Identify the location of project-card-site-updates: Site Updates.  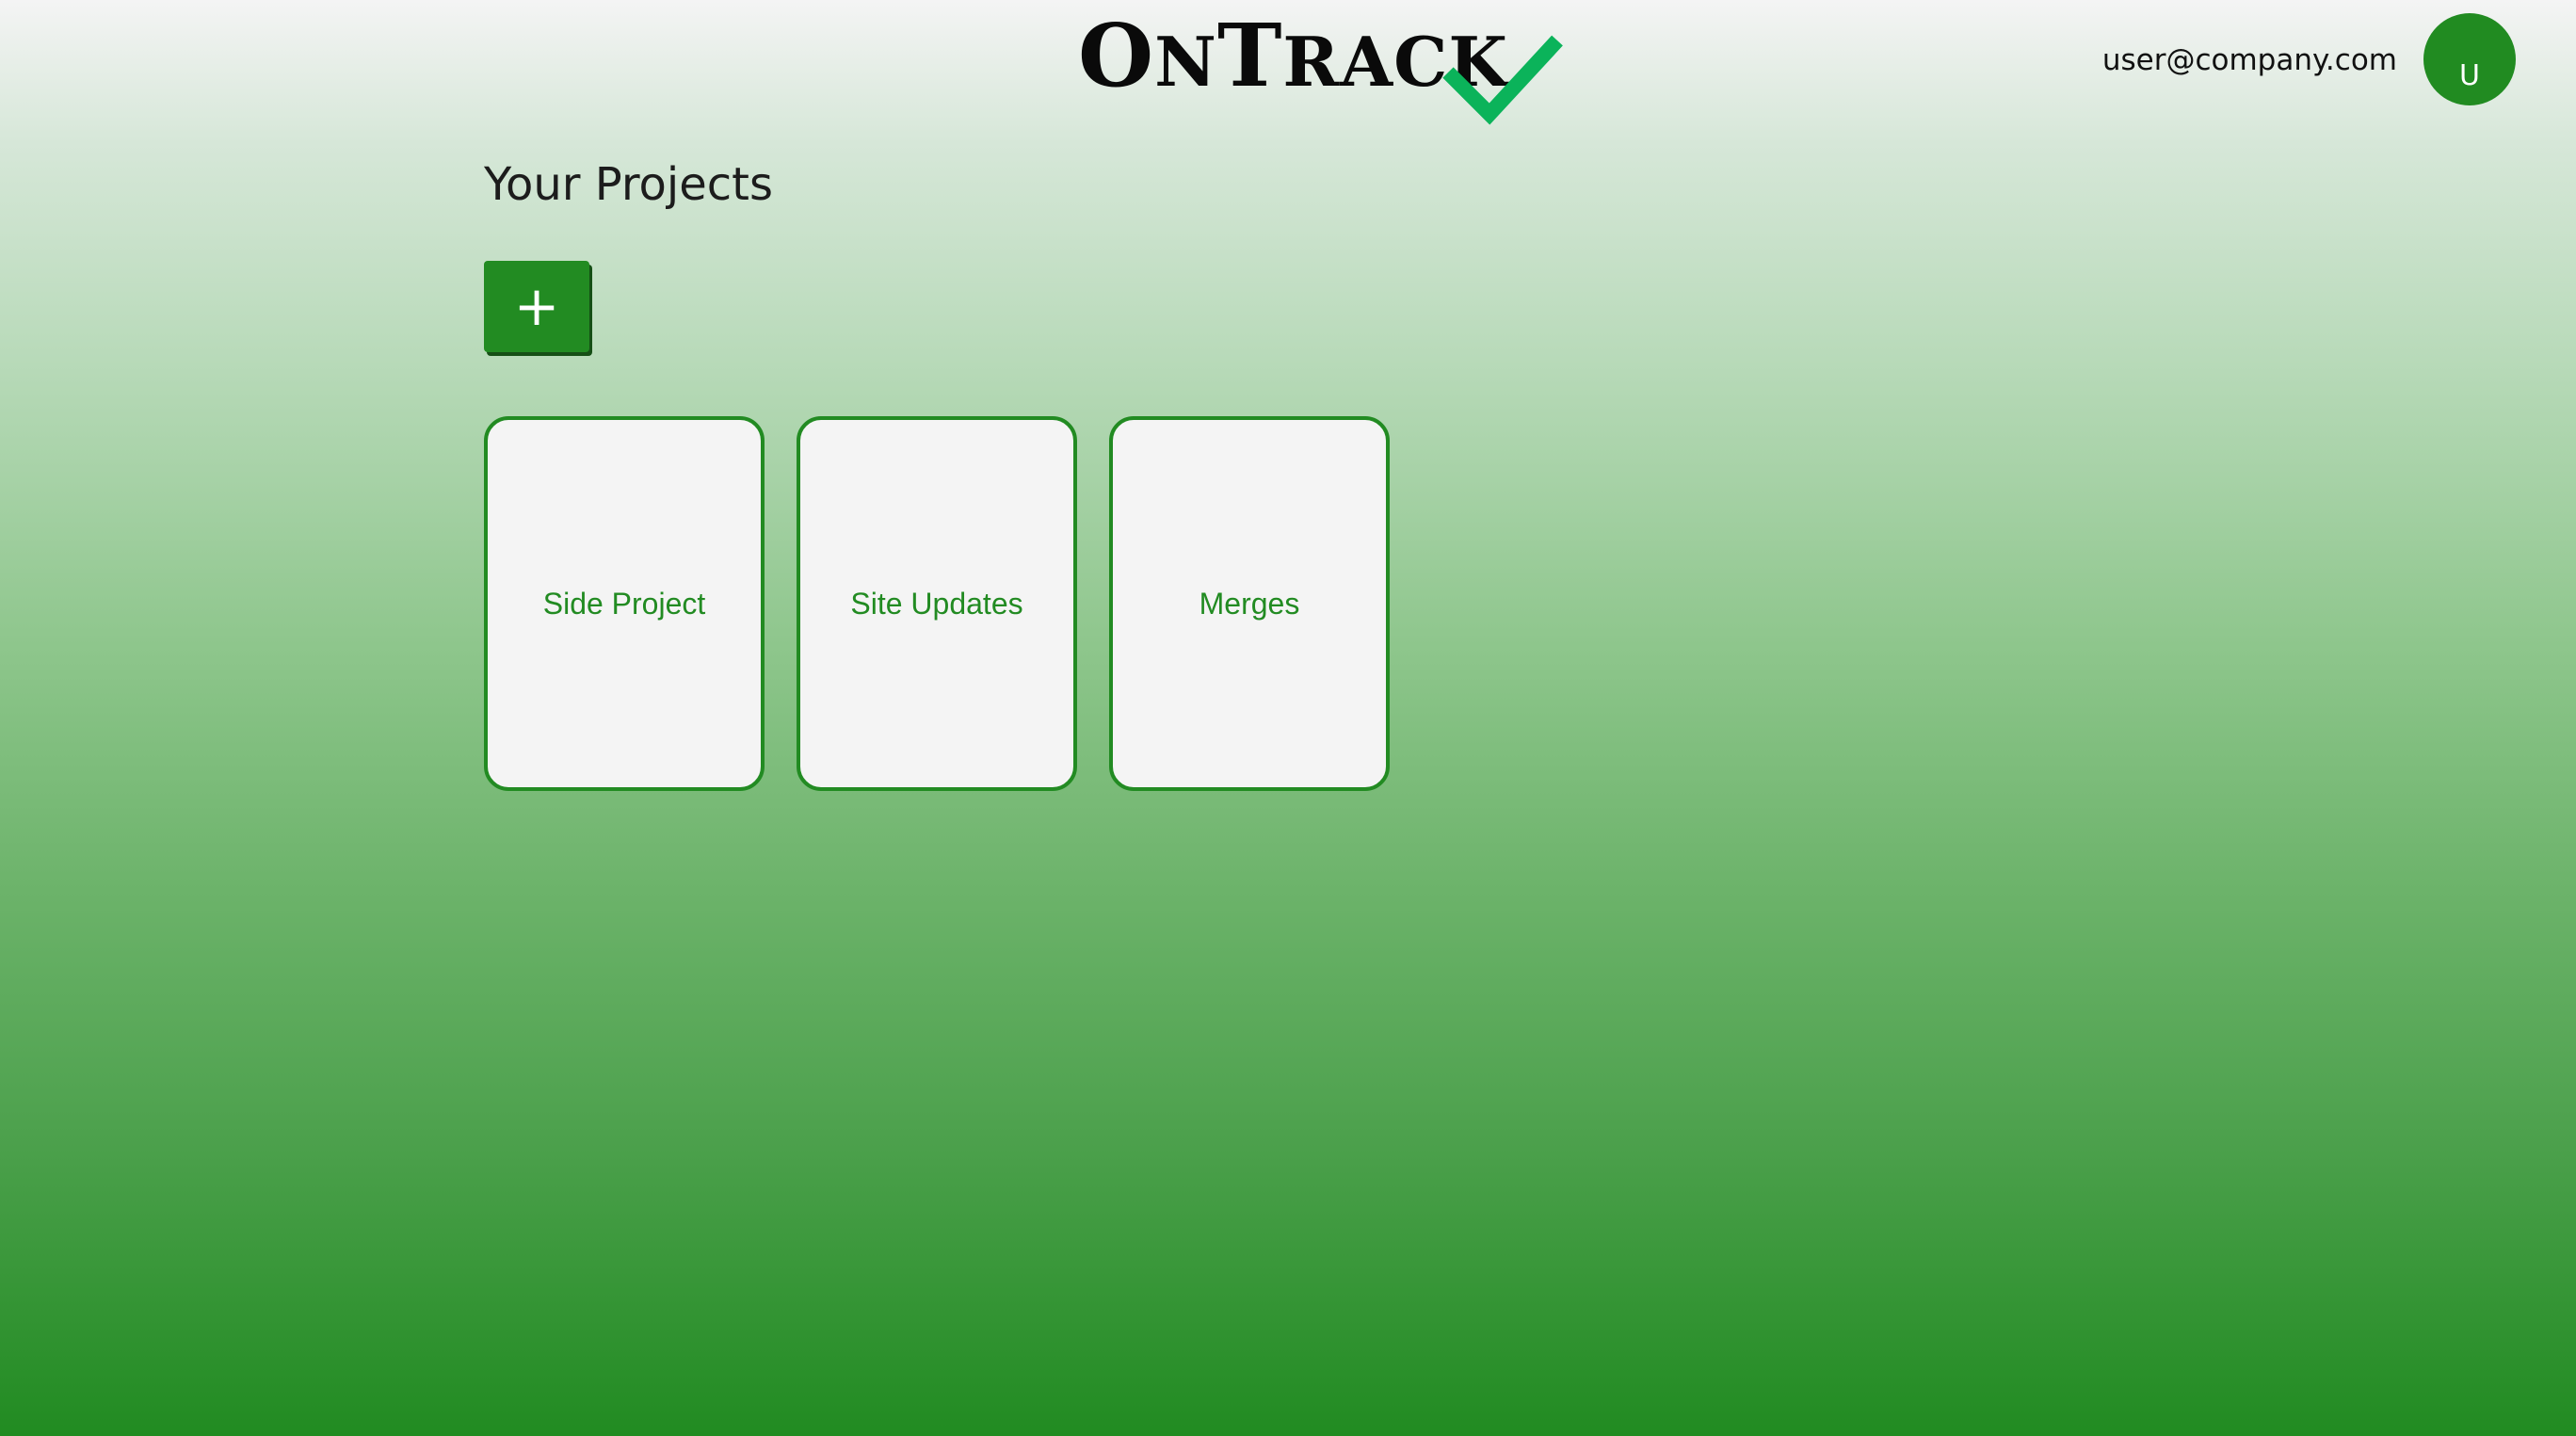
(937, 603).